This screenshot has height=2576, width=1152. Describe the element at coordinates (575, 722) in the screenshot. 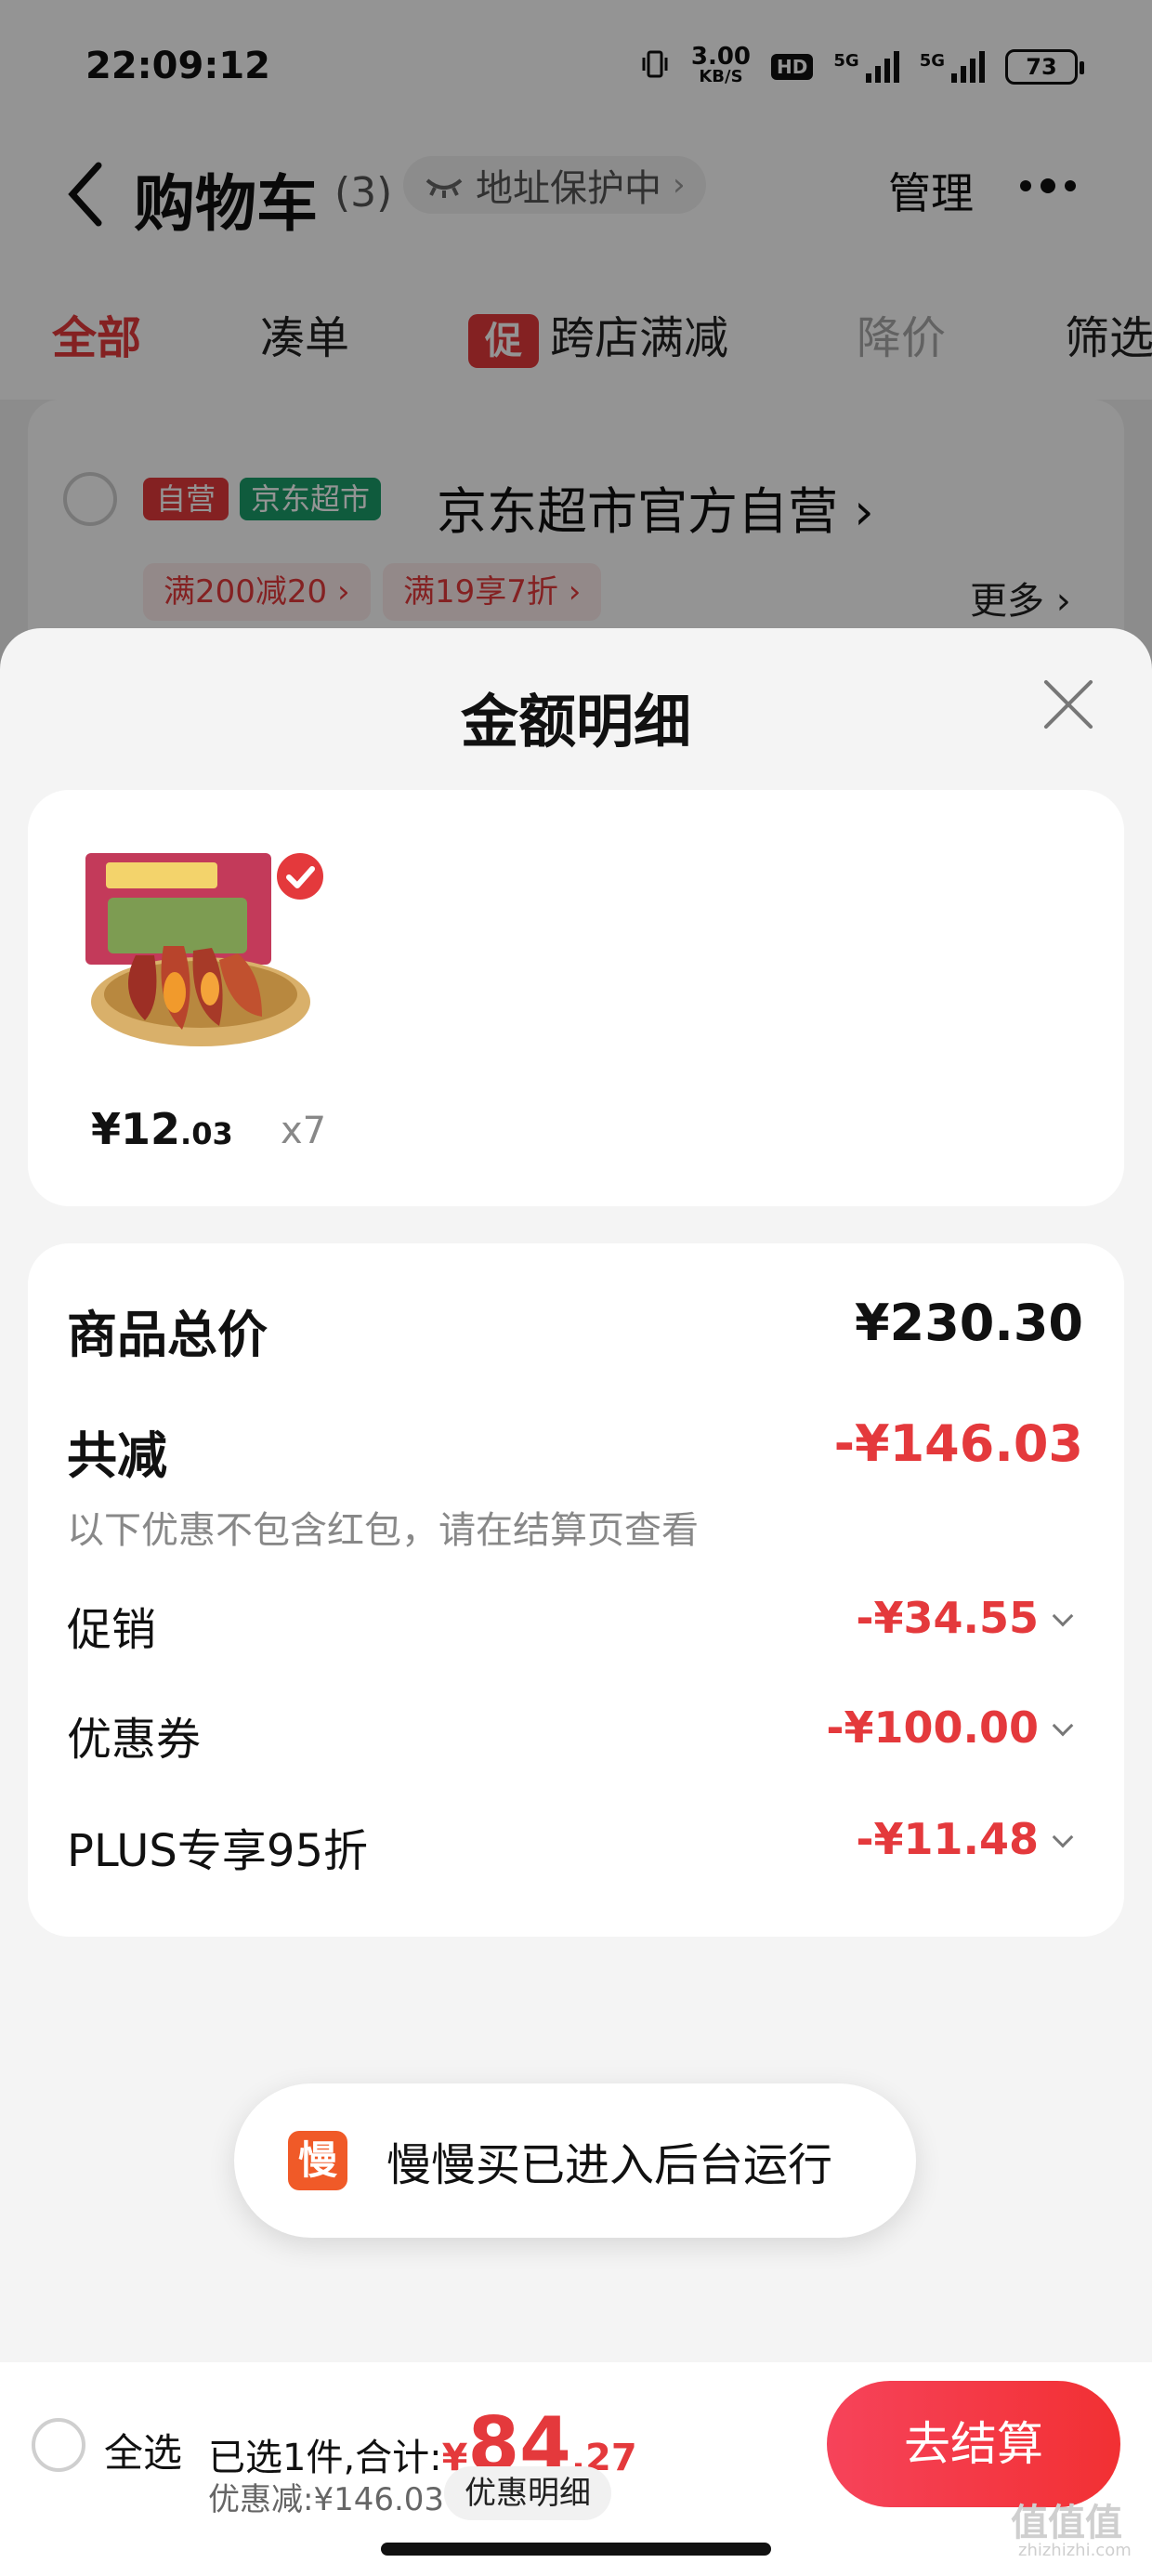

I see `sheet-title: 金额明细` at that location.